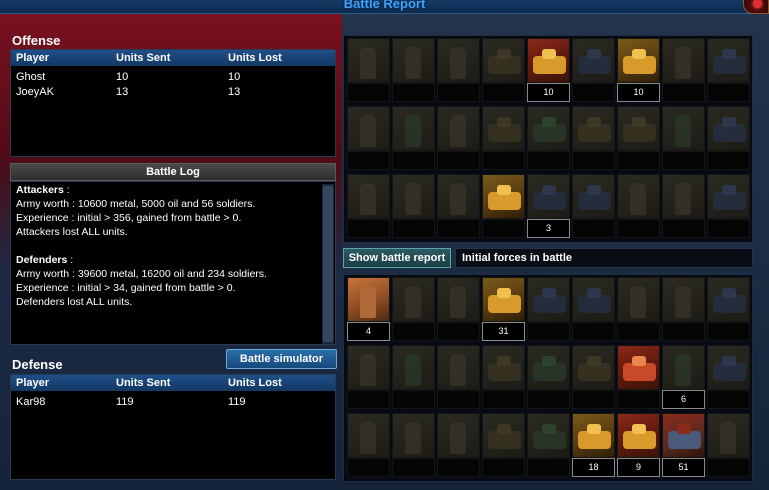  Describe the element at coordinates (42, 260) in the screenshot. I see `defenders-title: Defenders` at that location.